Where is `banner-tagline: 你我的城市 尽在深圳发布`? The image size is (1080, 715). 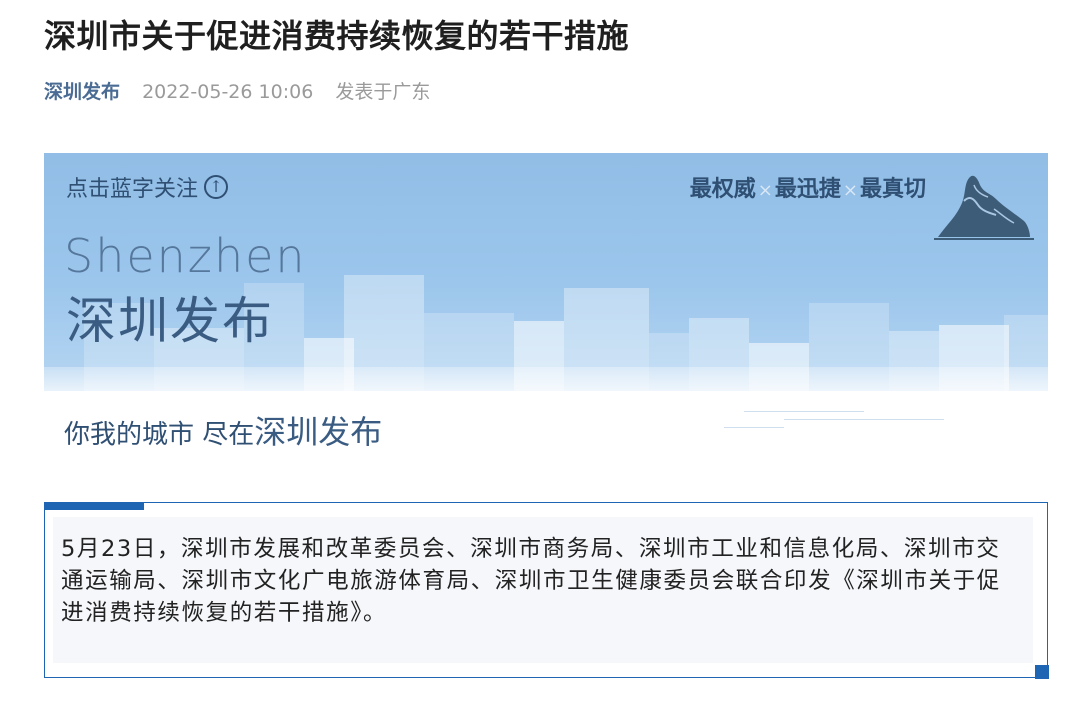 banner-tagline: 你我的城市 尽在深圳发布 is located at coordinates (223, 430).